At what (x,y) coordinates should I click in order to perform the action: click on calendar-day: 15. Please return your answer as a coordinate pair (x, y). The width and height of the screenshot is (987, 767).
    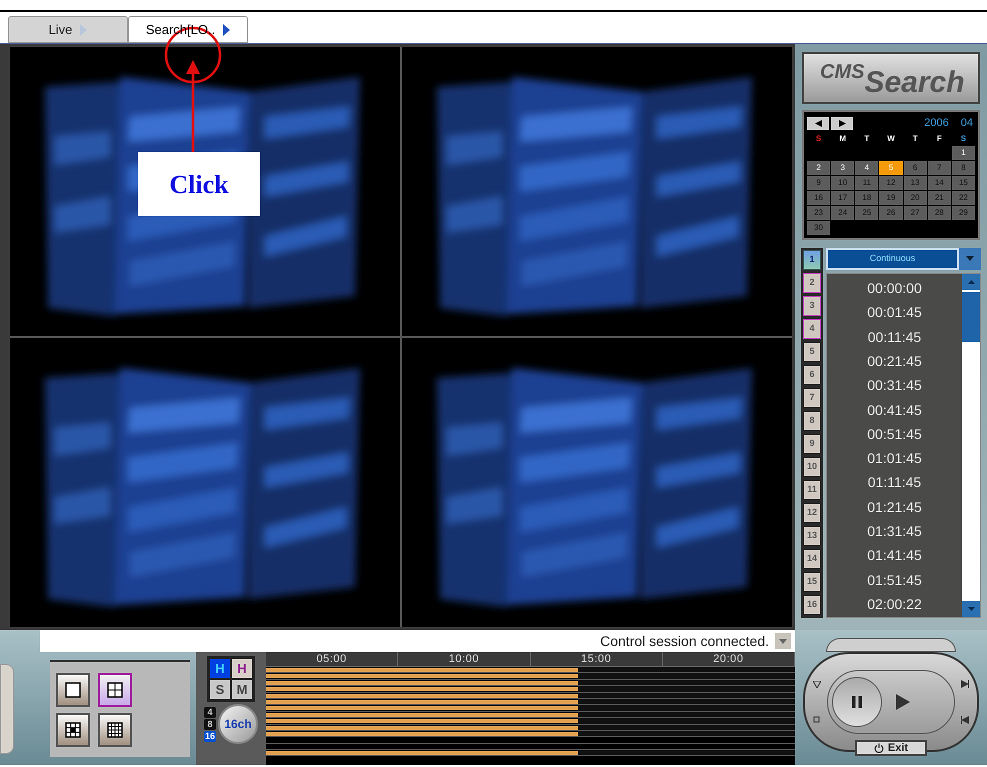
    Looking at the image, I should click on (963, 183).